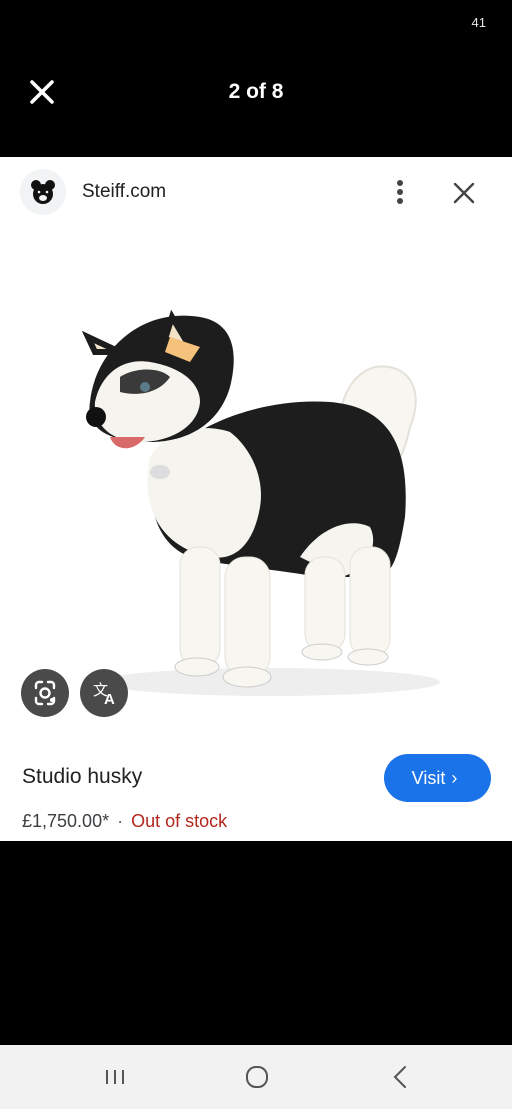 This screenshot has width=512, height=1109. Describe the element at coordinates (109, 699) in the screenshot. I see `svg-text: A` at that location.